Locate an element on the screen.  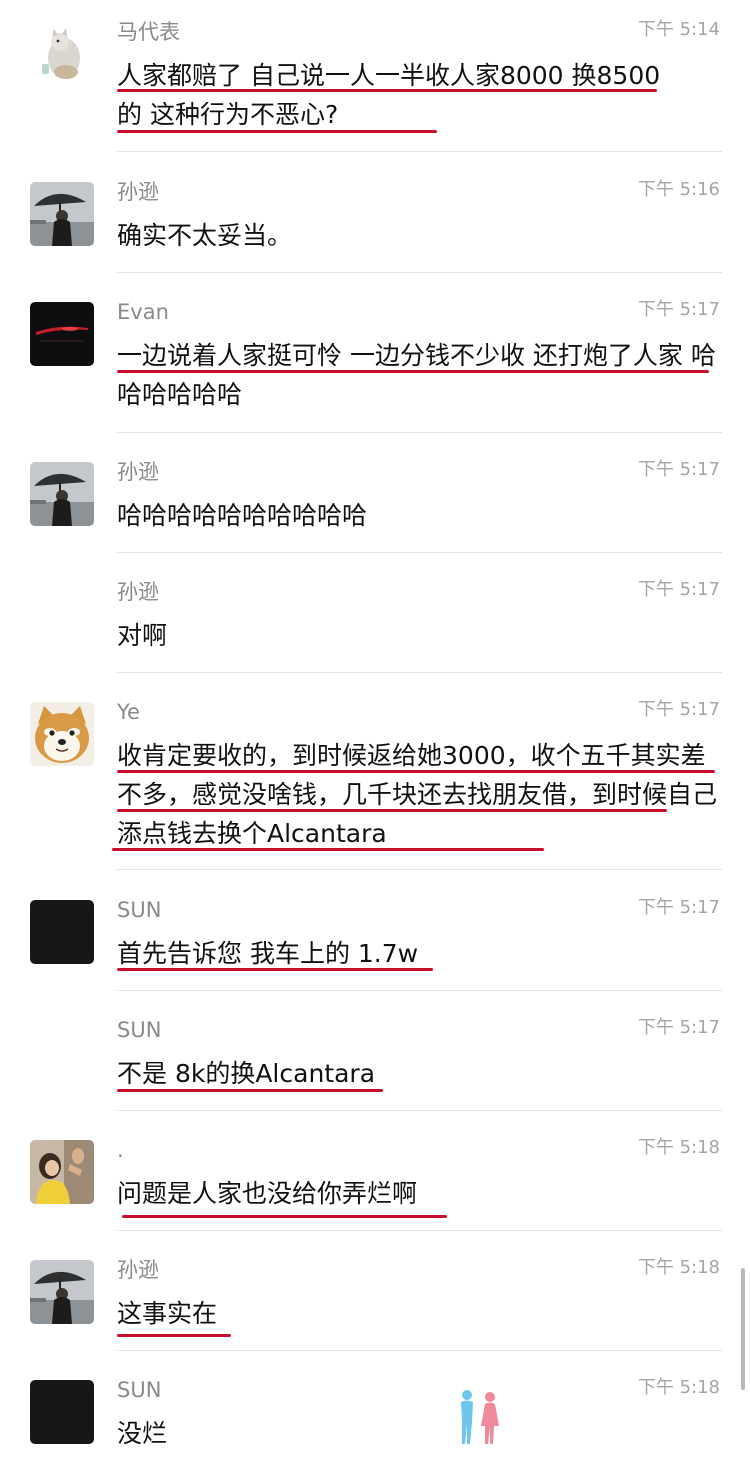
chat-message: SUN 下午 5:17 不是 8k的换Alcantara is located at coordinates (375, 1059).